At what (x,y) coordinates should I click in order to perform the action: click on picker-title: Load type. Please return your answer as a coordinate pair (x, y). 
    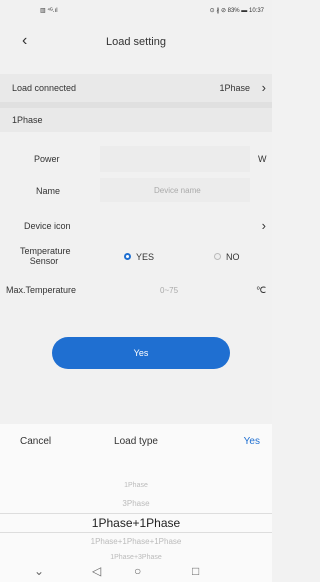
    Looking at the image, I should click on (136, 441).